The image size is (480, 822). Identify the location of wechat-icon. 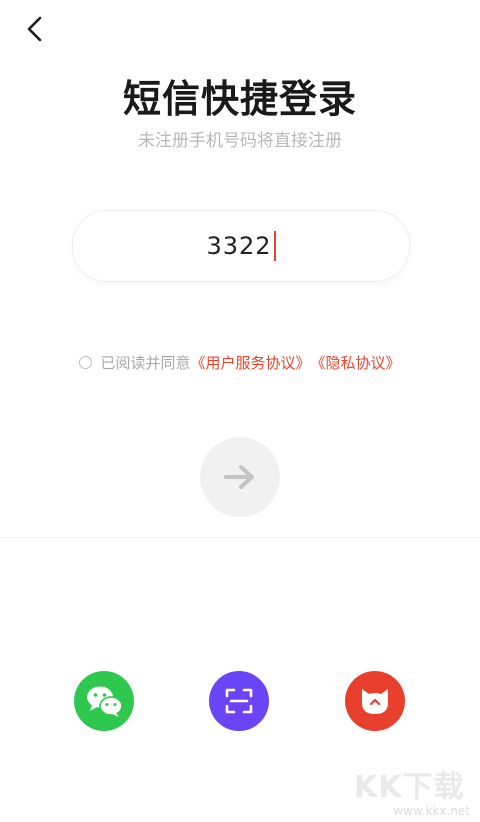
(105, 701).